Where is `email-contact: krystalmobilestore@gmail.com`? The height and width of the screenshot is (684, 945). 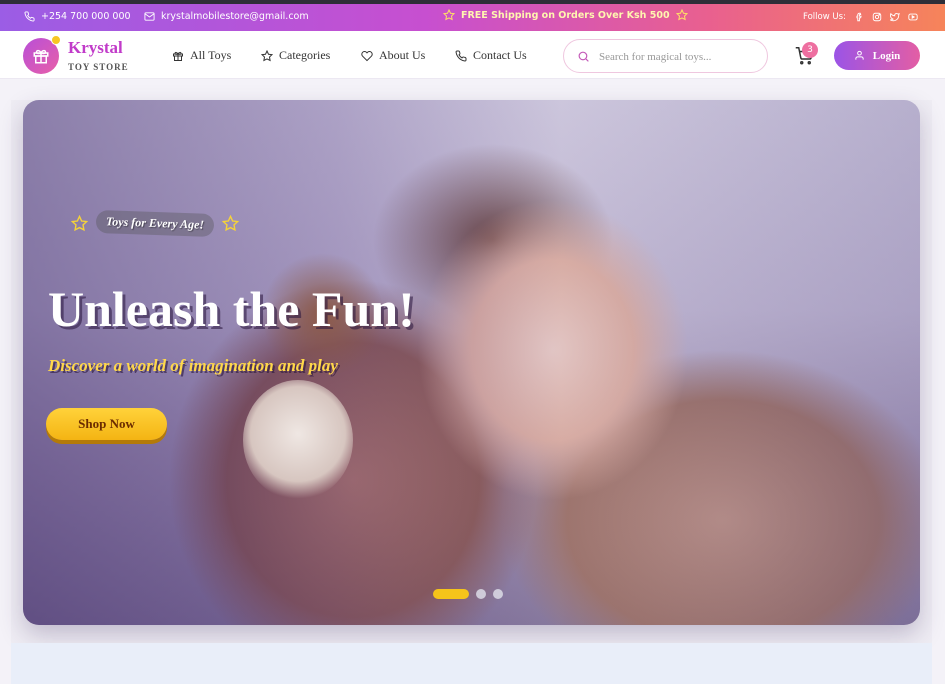 email-contact: krystalmobilestore@gmail.com is located at coordinates (226, 16).